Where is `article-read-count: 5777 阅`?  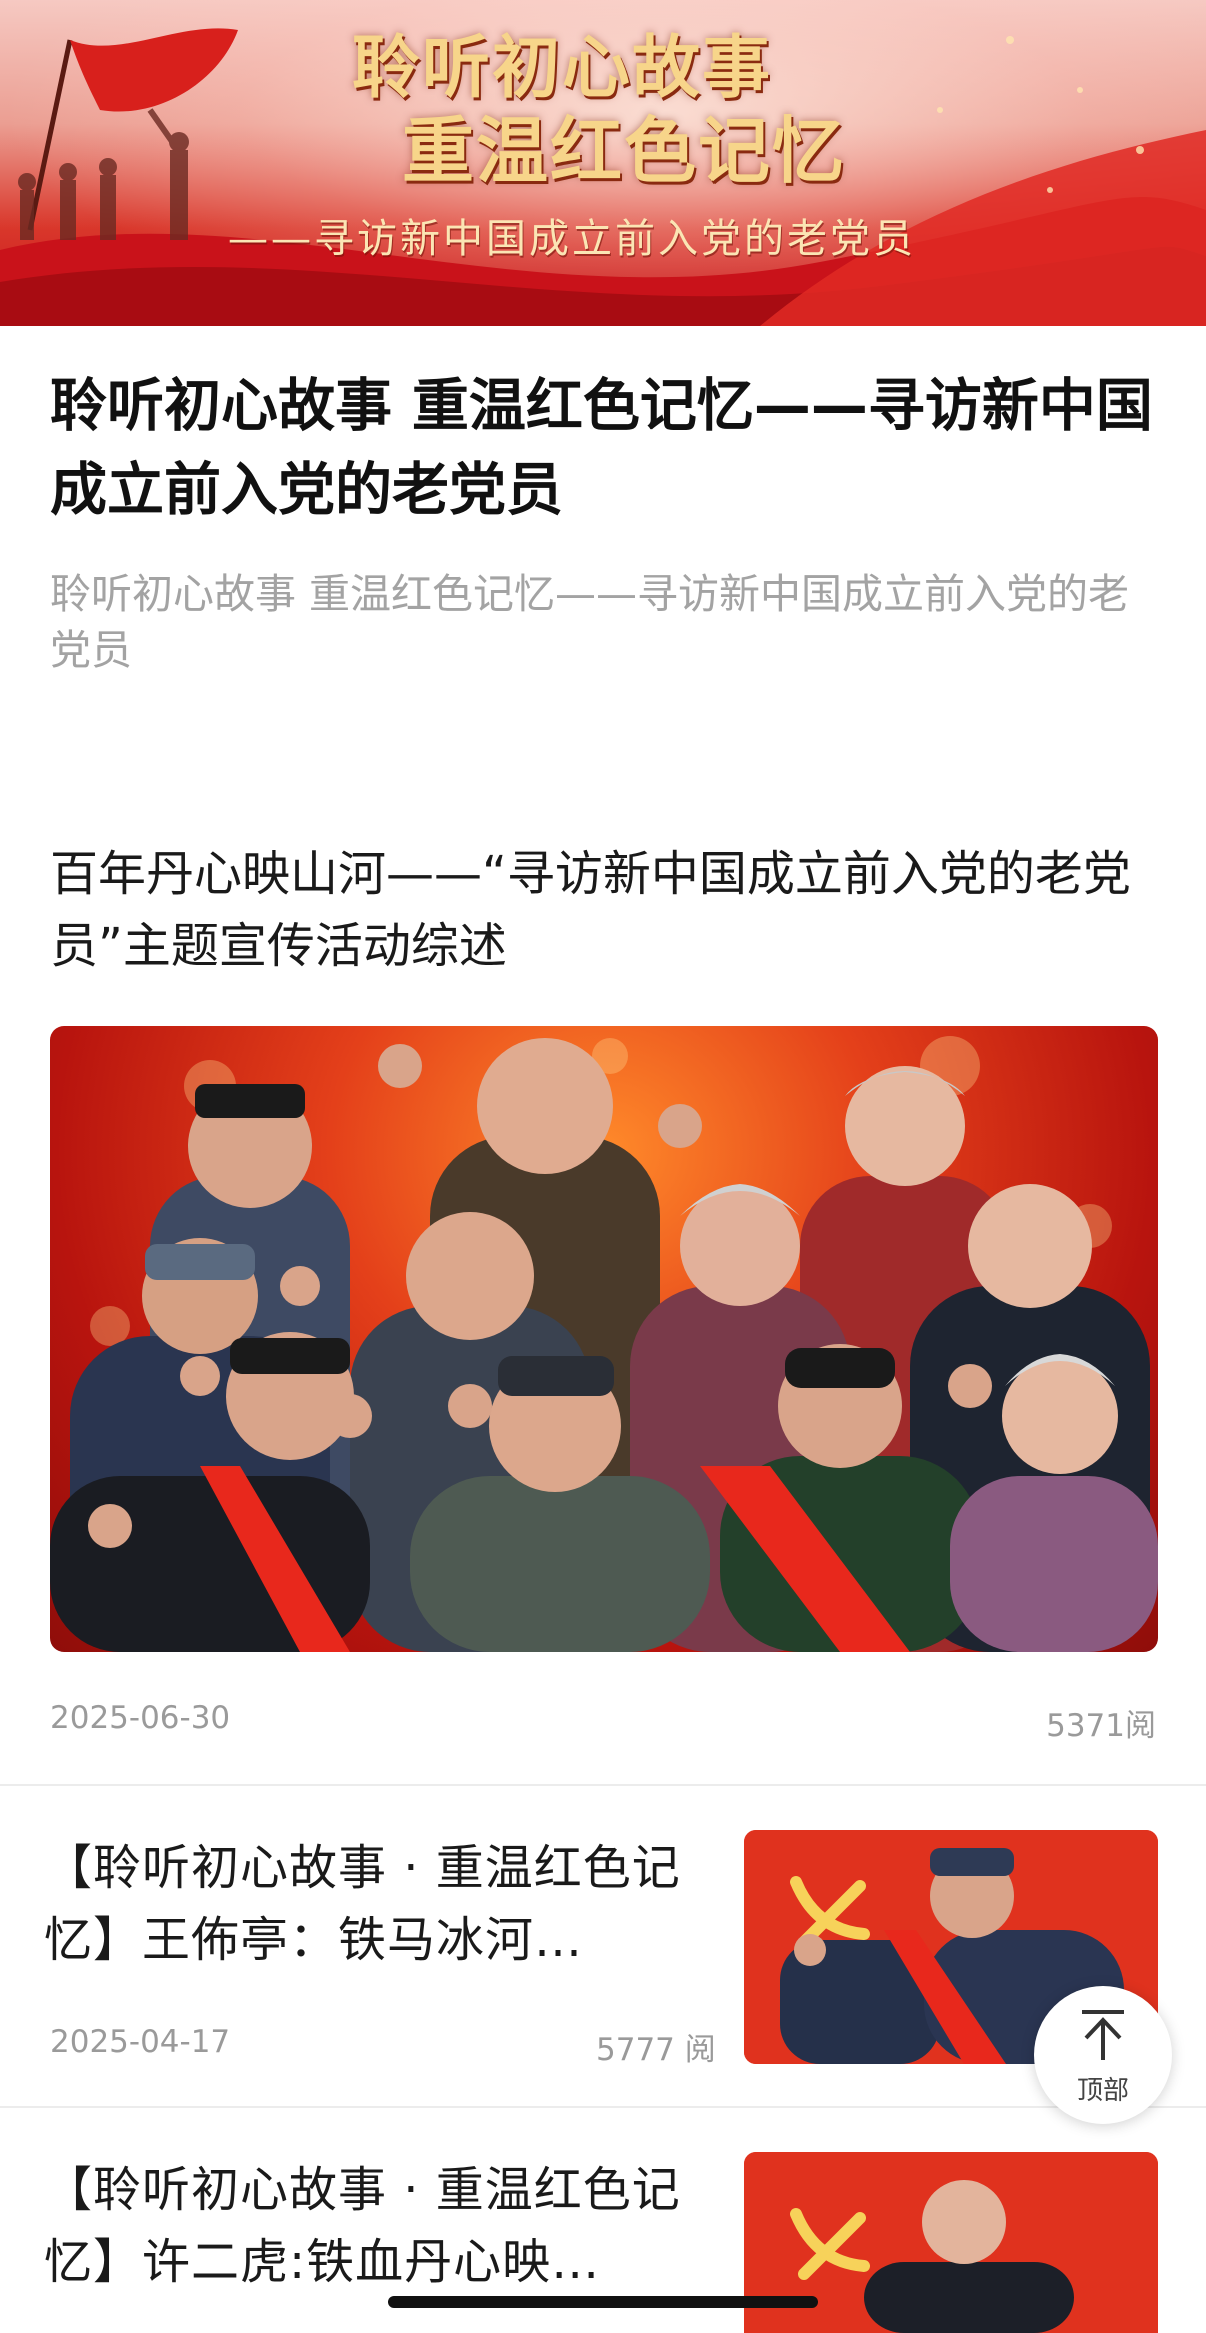 article-read-count: 5777 阅 is located at coordinates (656, 2050).